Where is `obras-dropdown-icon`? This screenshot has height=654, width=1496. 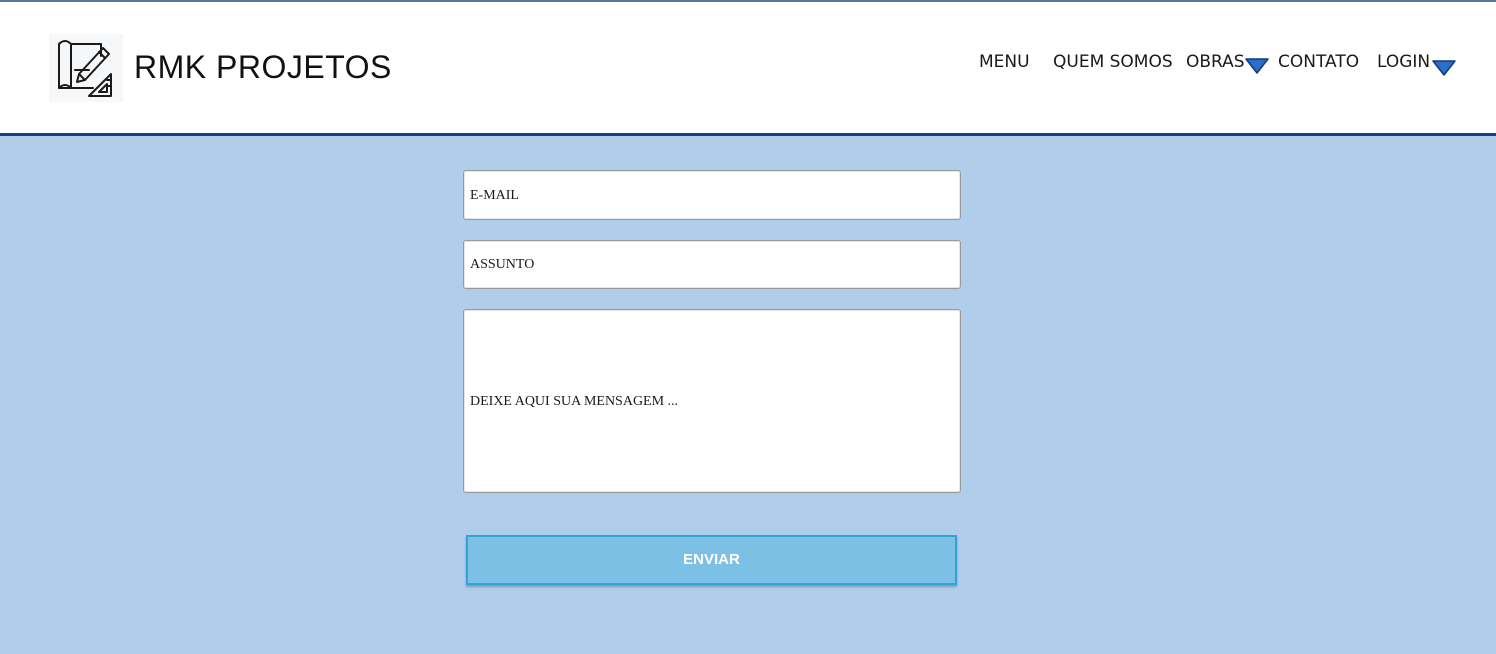 obras-dropdown-icon is located at coordinates (1257, 66).